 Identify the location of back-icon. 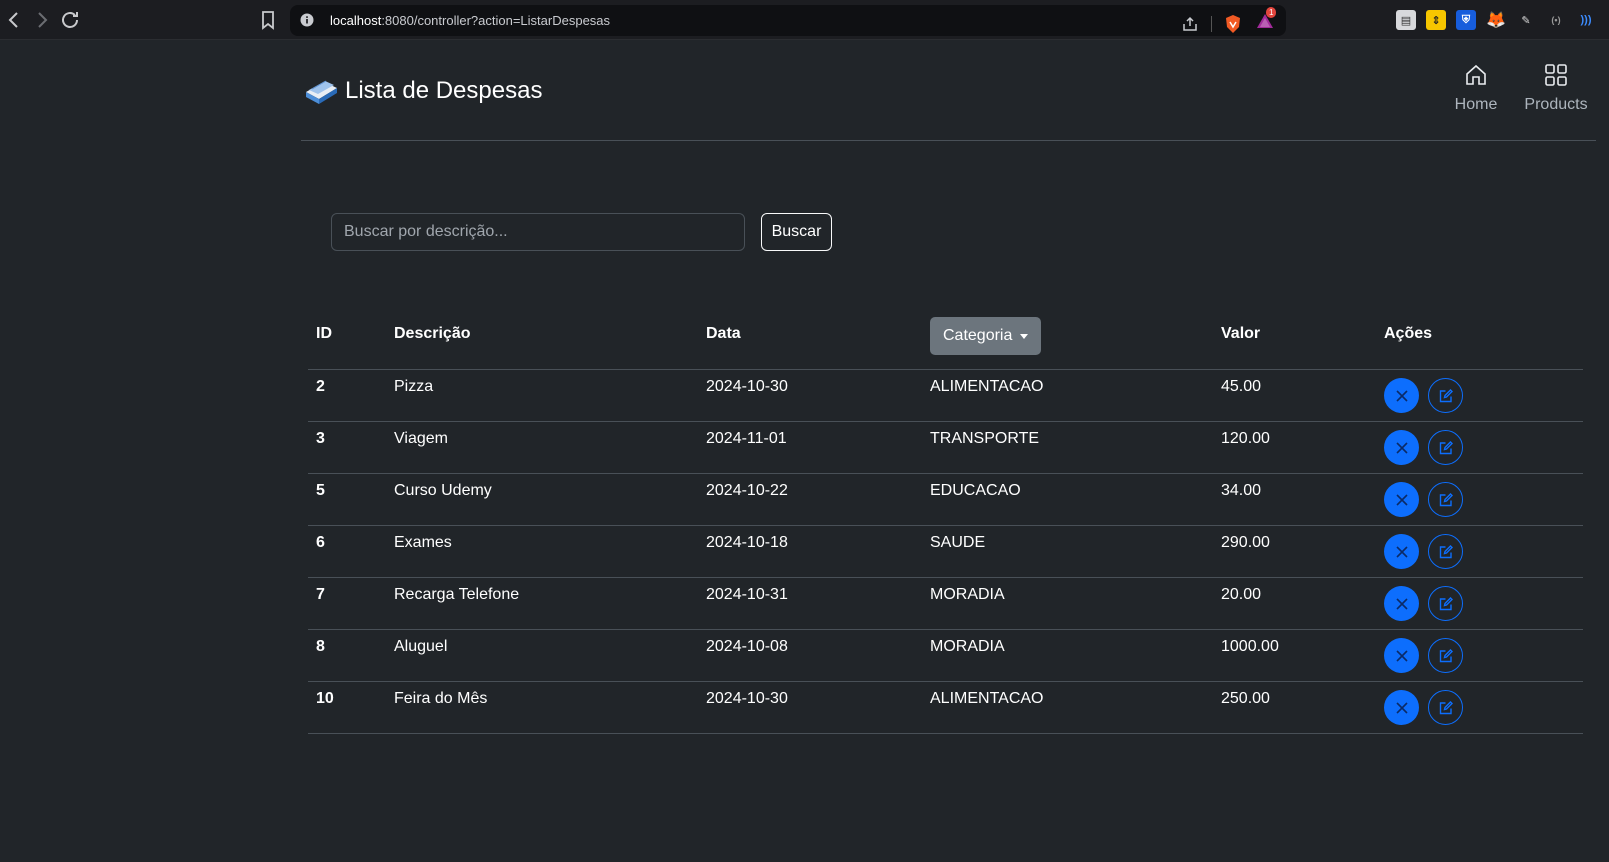
(14, 20).